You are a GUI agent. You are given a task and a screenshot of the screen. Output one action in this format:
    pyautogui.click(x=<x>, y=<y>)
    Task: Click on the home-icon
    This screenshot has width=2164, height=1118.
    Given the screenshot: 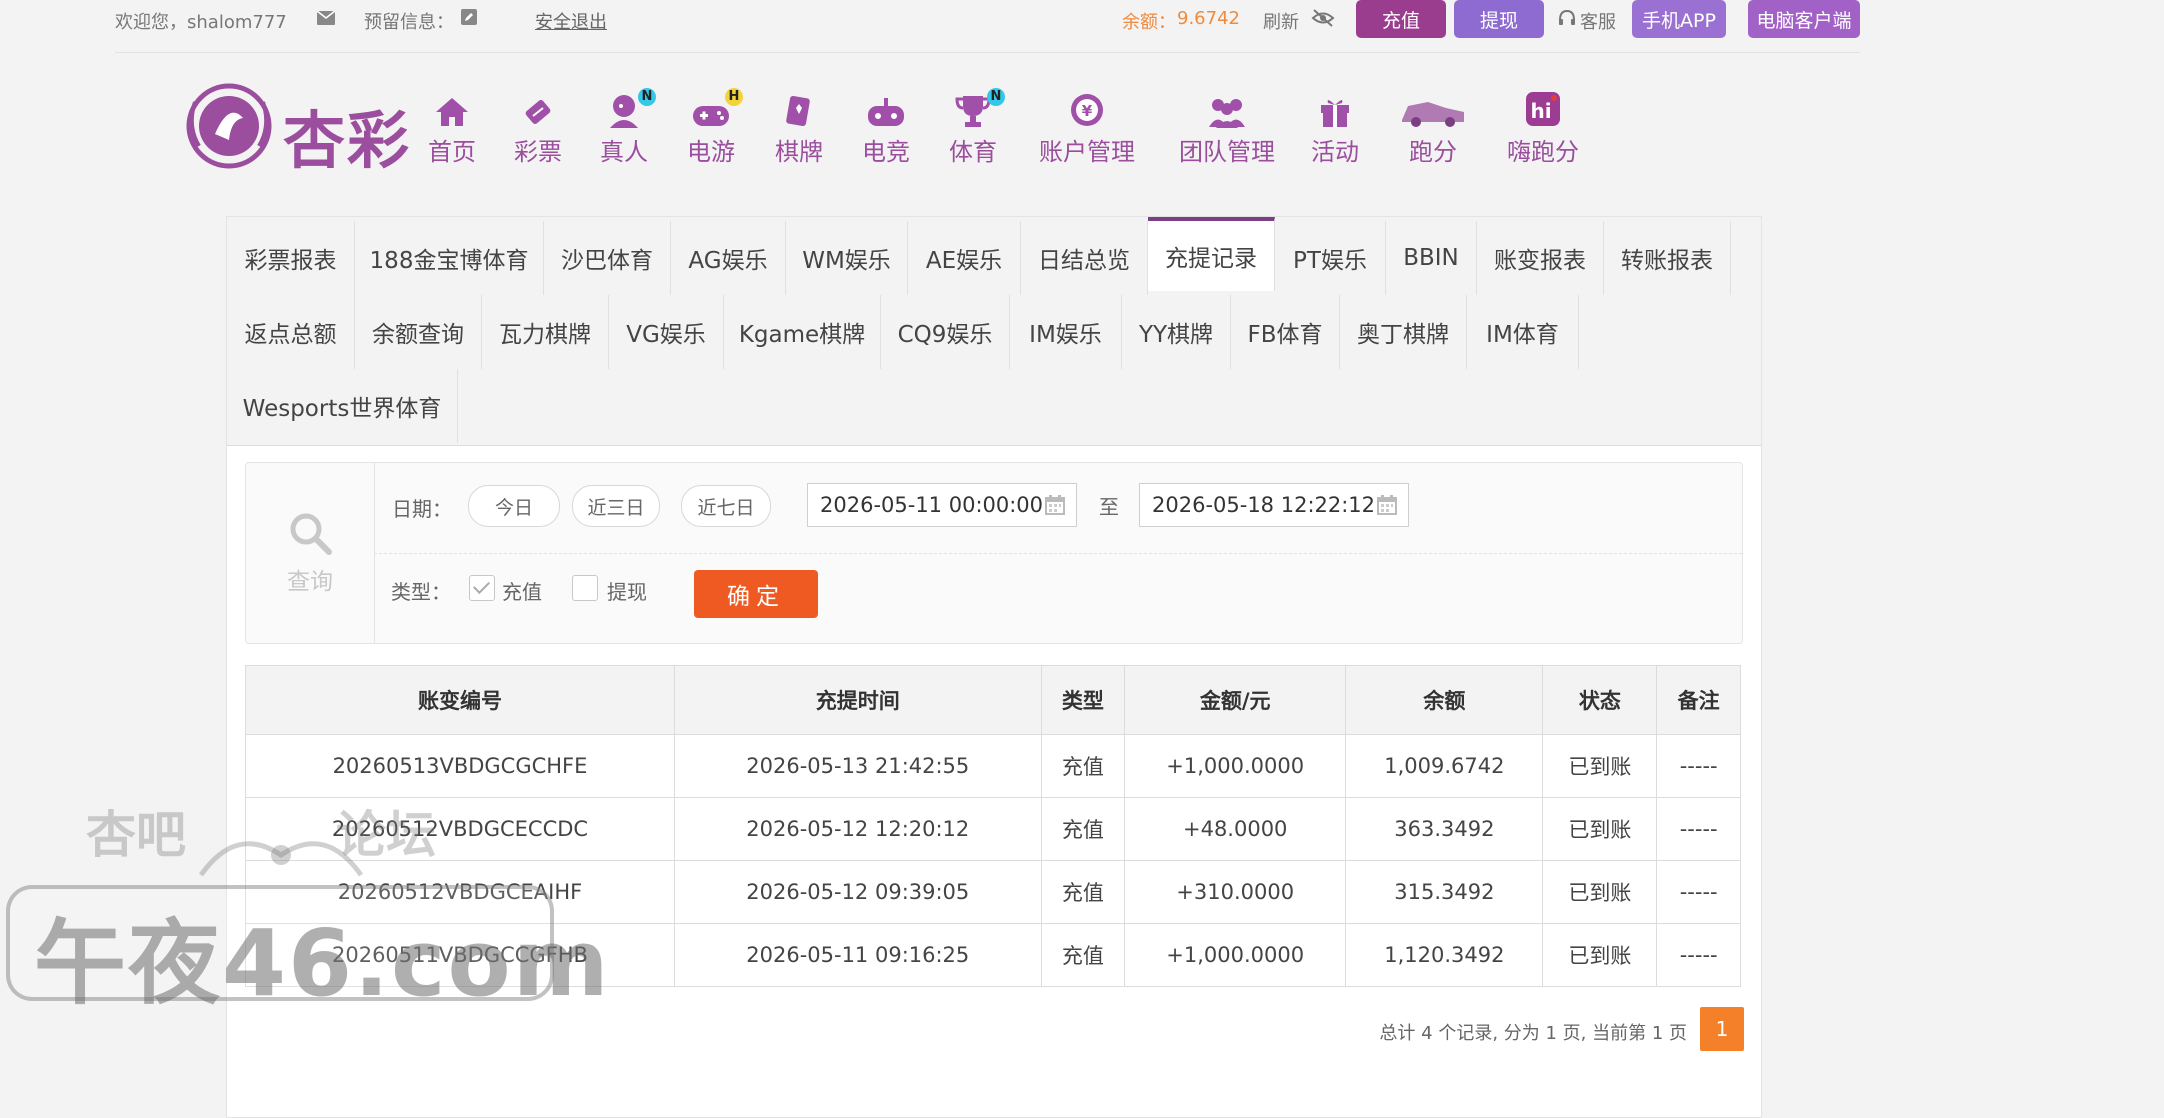 What is the action you would take?
    pyautogui.click(x=452, y=108)
    